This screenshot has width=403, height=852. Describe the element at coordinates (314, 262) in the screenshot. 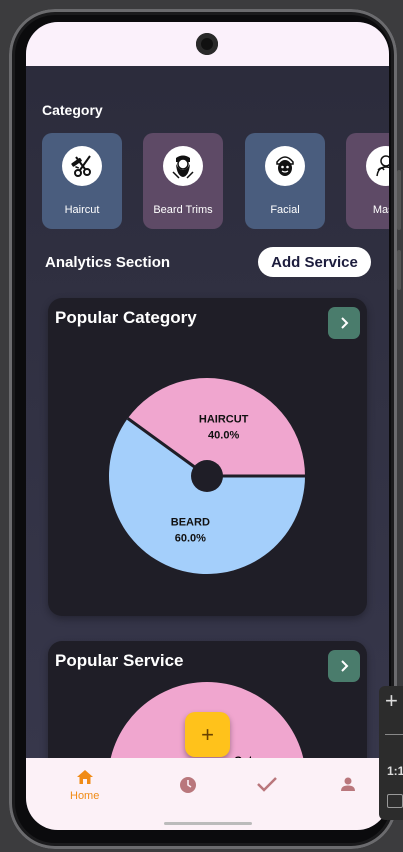

I see `add-service-button: Add Service` at that location.